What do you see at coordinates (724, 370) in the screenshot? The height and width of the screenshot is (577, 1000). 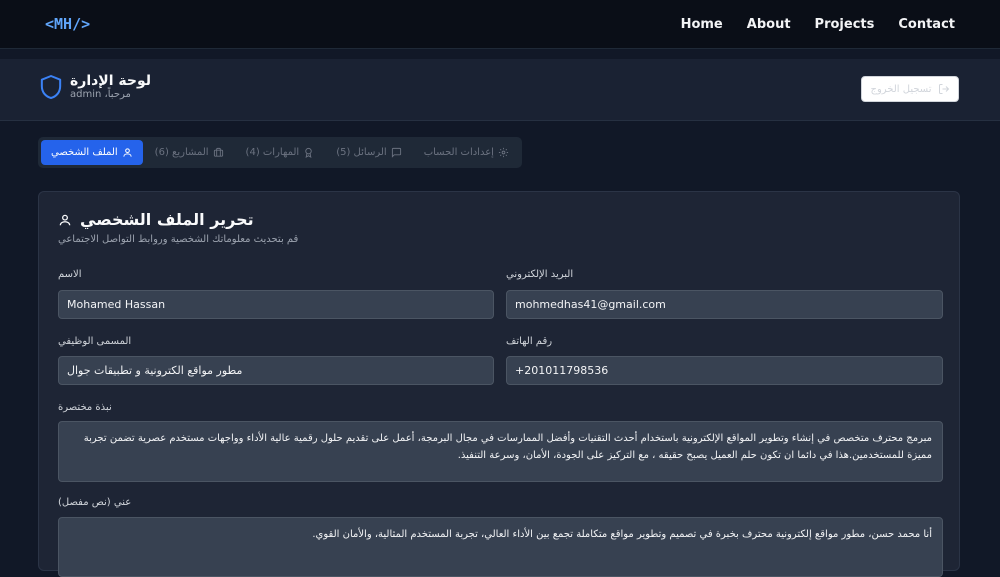 I see `phone-input: +201011798536` at bounding box center [724, 370].